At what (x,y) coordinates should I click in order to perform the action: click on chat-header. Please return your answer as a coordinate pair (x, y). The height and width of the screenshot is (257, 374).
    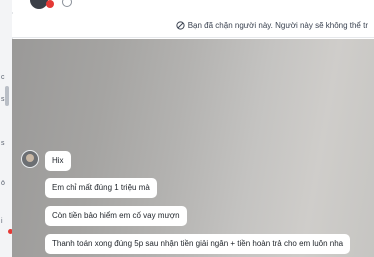
    Looking at the image, I should click on (193, 6).